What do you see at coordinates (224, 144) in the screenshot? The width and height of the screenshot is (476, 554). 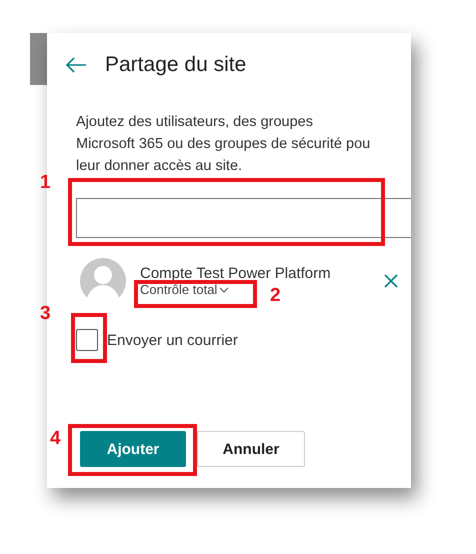 I see `description-text: Ajoutez des utilisateurs, des groupes Microsoft 365 ou des groupes de sécurité pou leur donner accès au site.` at bounding box center [224, 144].